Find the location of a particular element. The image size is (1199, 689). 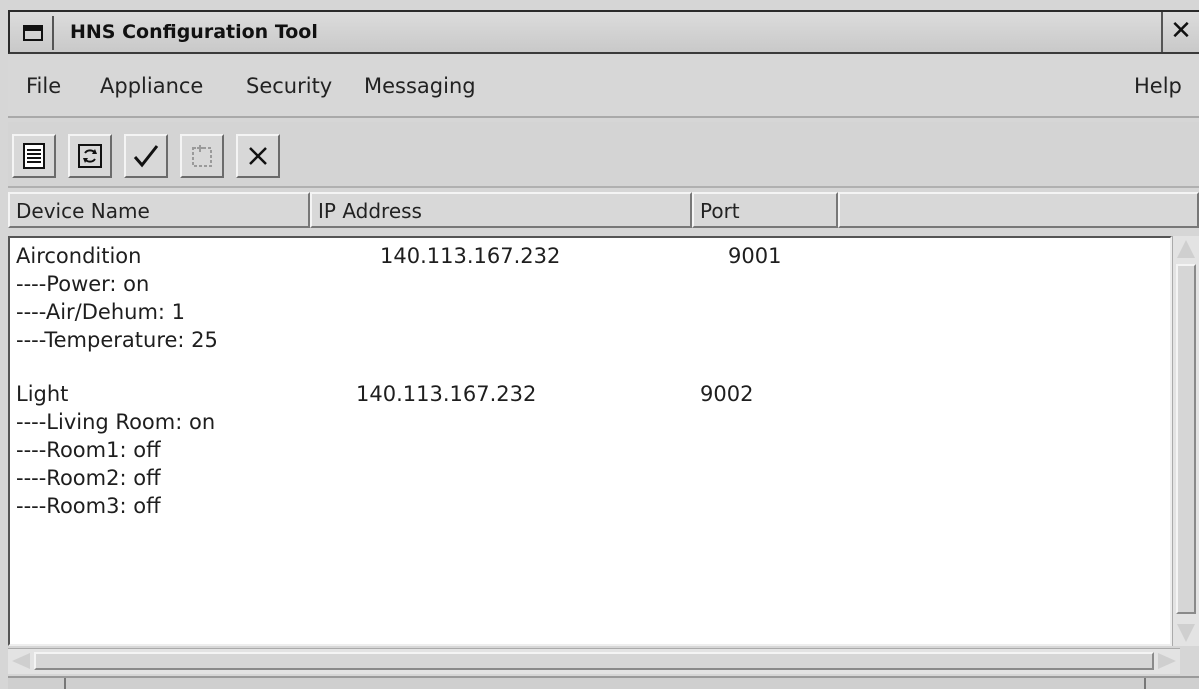

menu-bar: File Appliance Security Messaging Help is located at coordinates (603, 87).